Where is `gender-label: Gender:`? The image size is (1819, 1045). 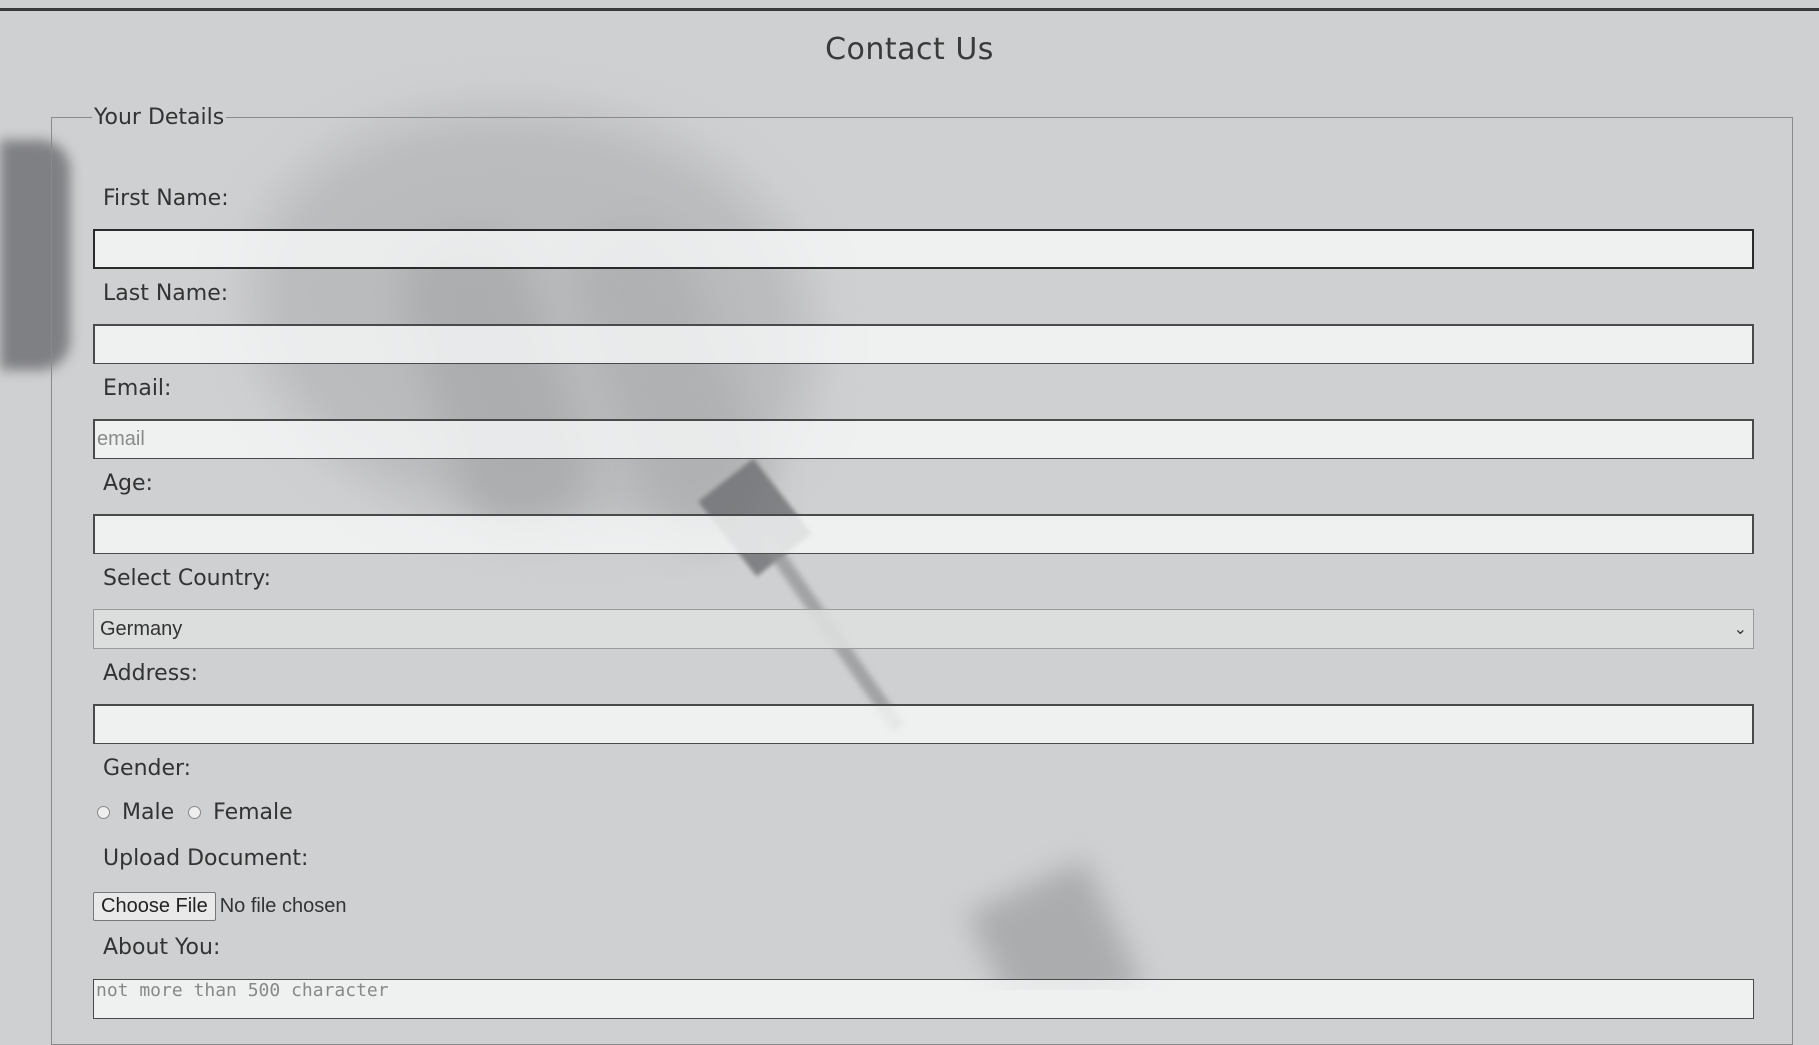
gender-label: Gender: is located at coordinates (147, 768).